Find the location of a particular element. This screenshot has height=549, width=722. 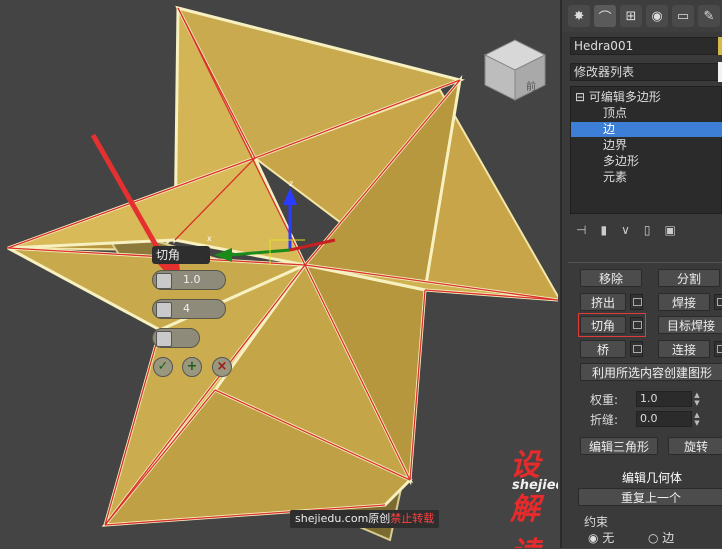

watermark-warning: 禁止转载 is located at coordinates (412, 518).